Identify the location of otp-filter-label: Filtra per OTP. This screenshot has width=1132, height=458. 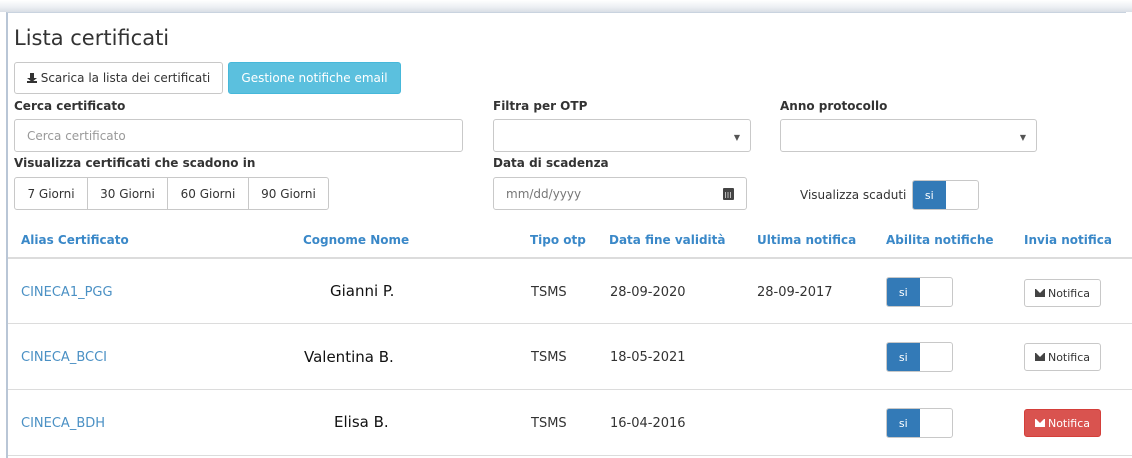
(540, 106).